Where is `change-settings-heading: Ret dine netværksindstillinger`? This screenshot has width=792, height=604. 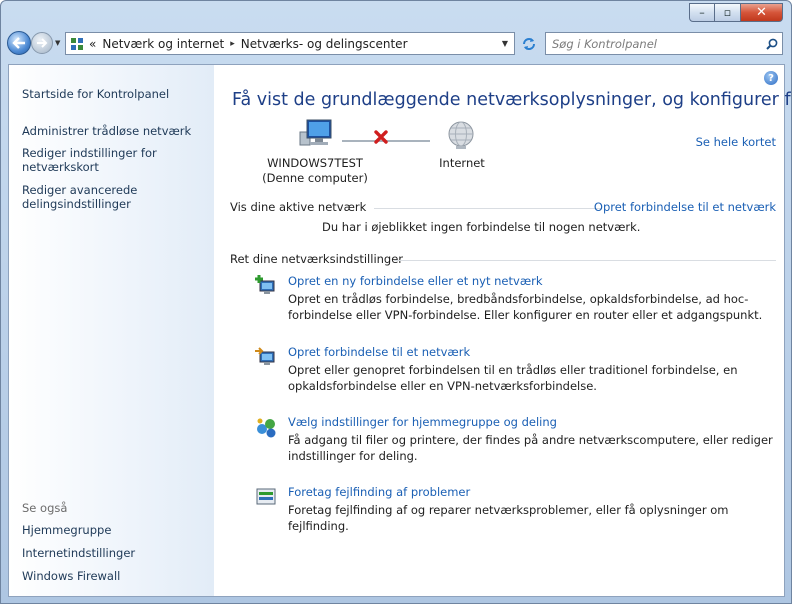
change-settings-heading: Ret dine netværksindstillinger is located at coordinates (317, 259).